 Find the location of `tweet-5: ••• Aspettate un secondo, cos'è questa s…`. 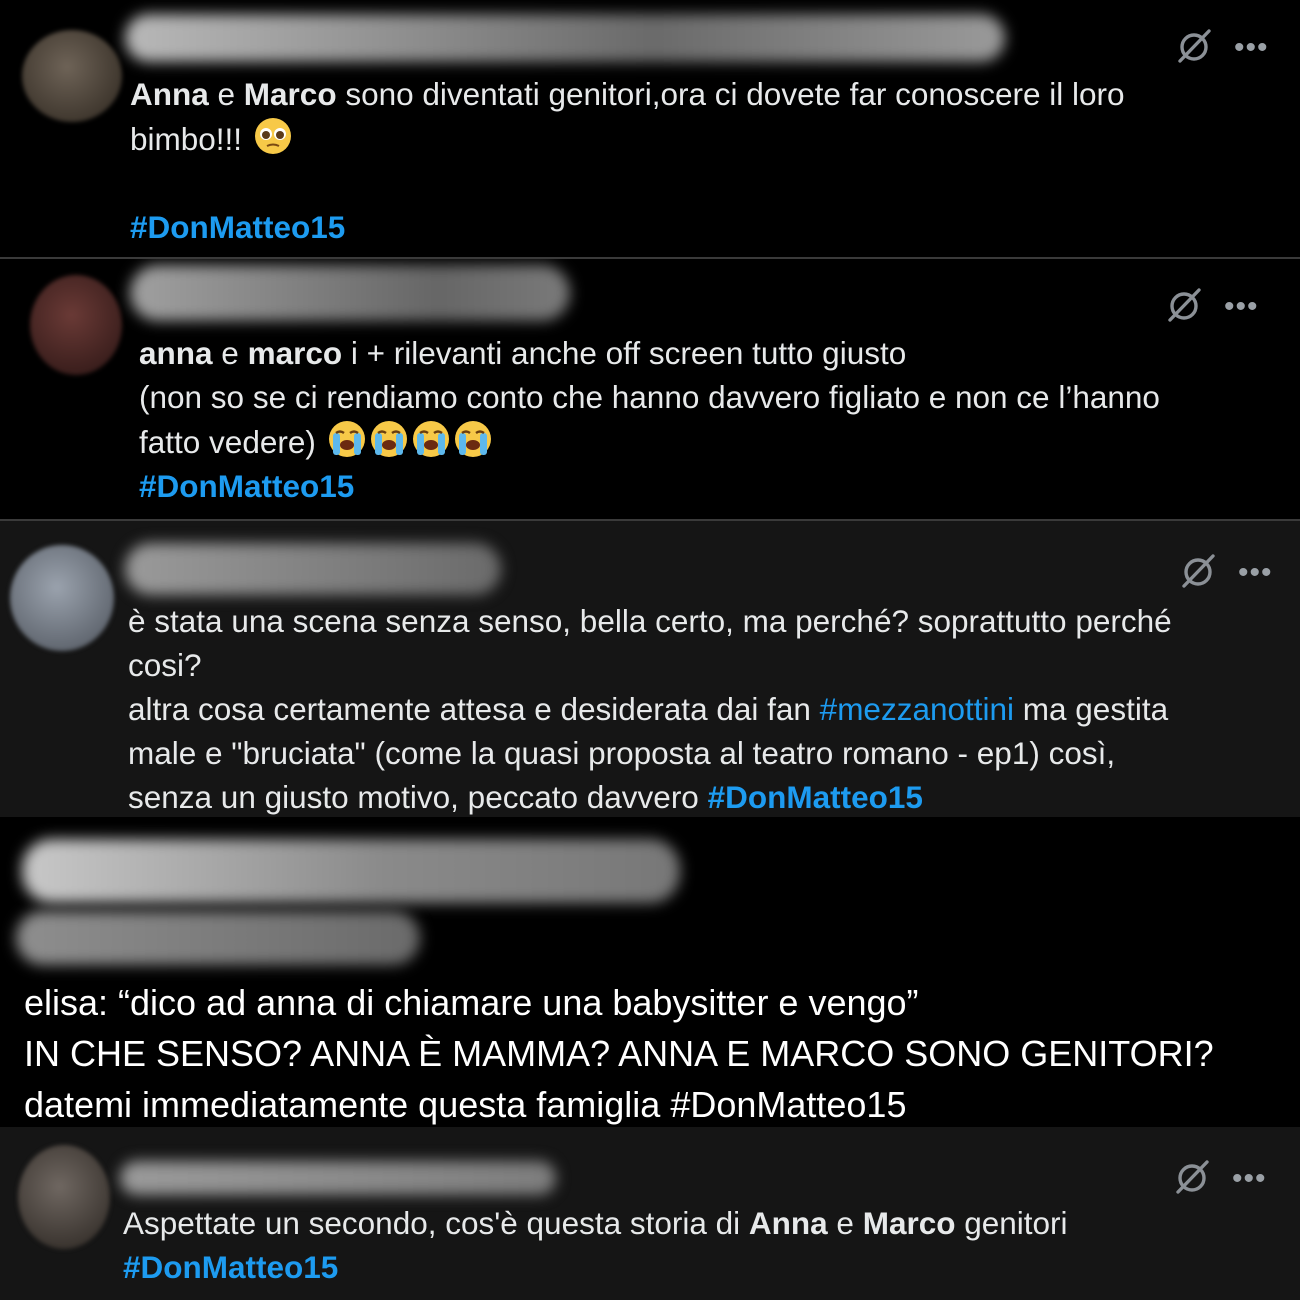

tweet-5: ••• Aspettate un secondo, cos'è questa s… is located at coordinates (650, 1213).